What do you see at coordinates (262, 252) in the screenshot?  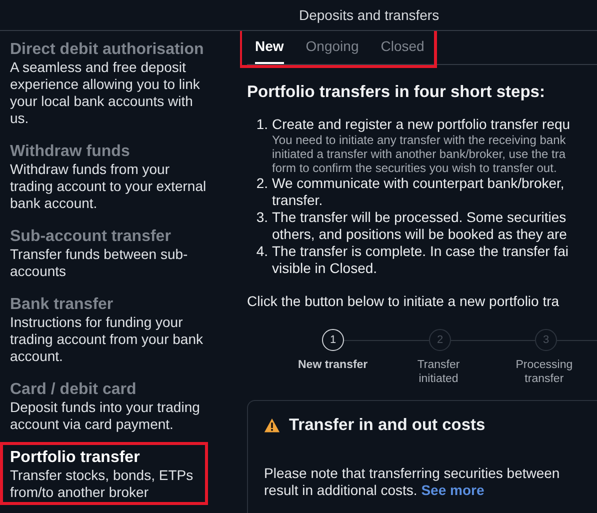 I see `step-number: 4.` at bounding box center [262, 252].